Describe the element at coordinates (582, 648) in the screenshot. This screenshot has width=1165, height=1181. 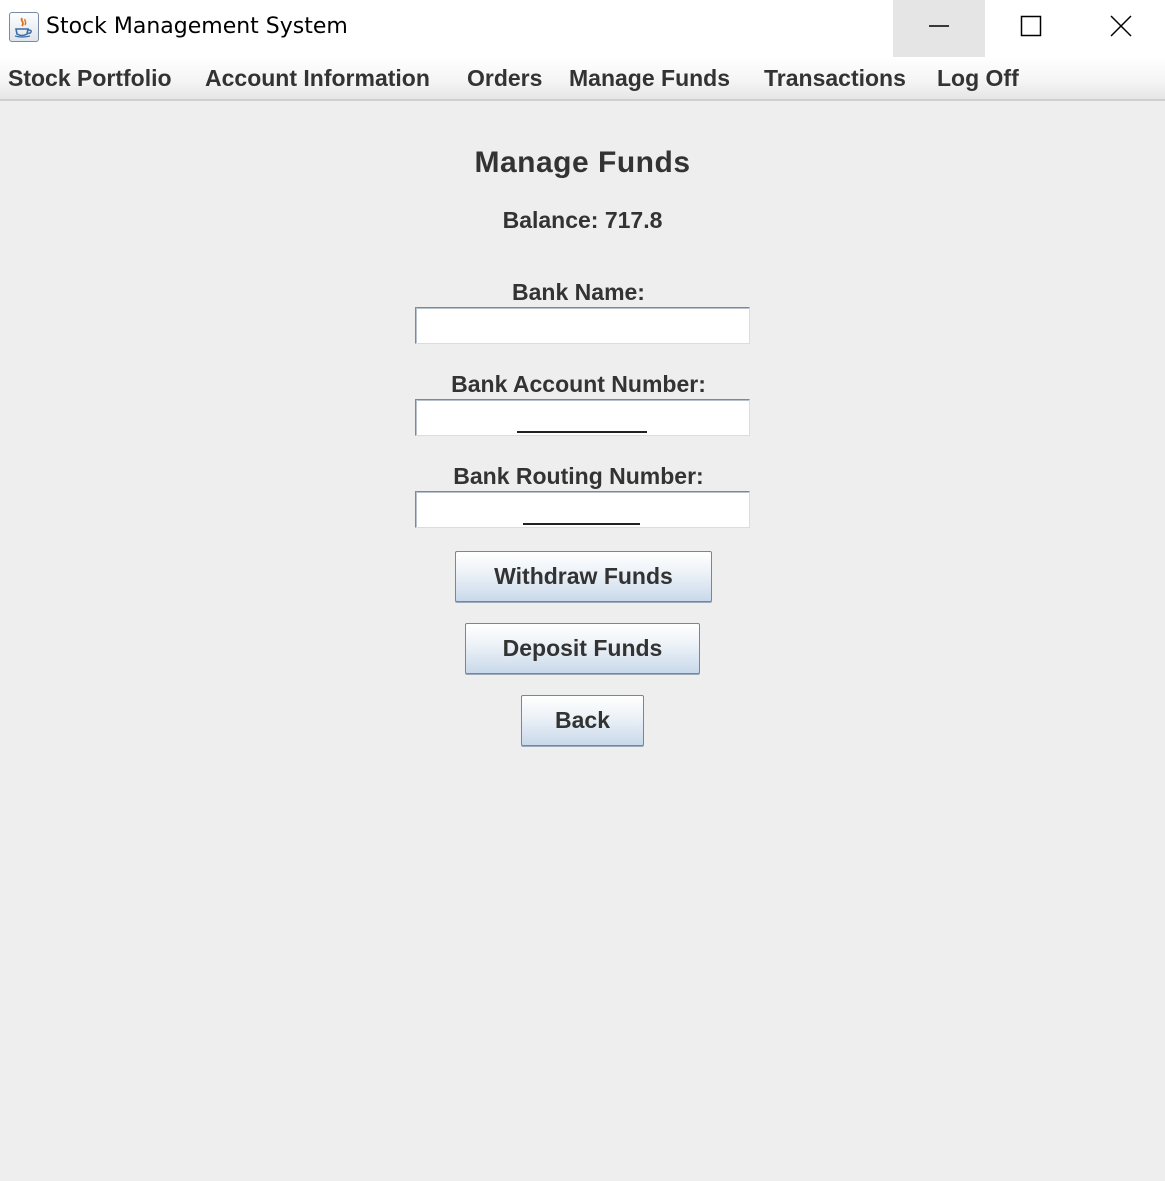
I see `deposit-funds-button: Deposit Funds` at that location.